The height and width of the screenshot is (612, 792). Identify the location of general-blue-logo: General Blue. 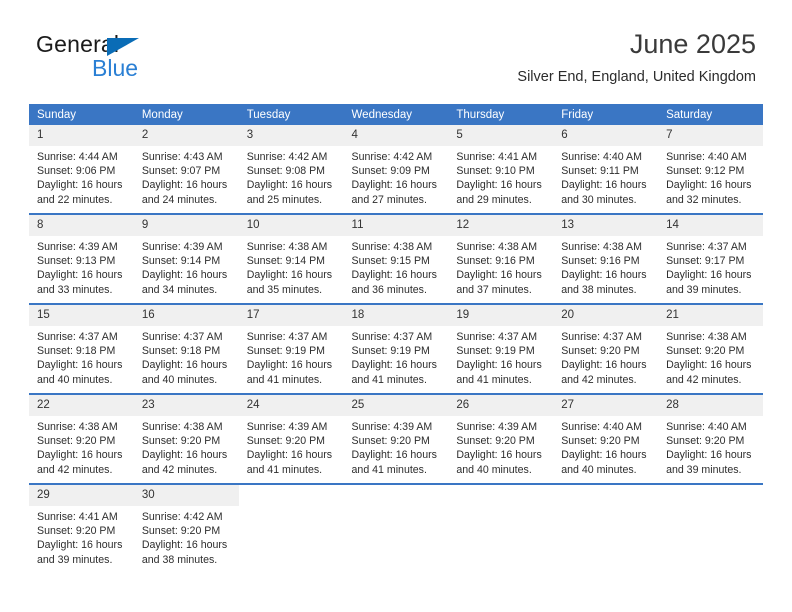
(126, 58).